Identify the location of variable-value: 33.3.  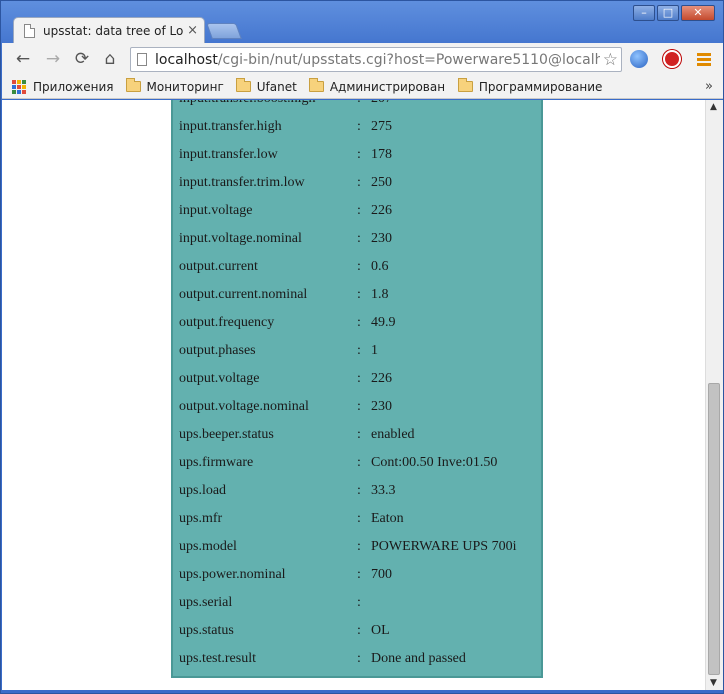
(383, 490).